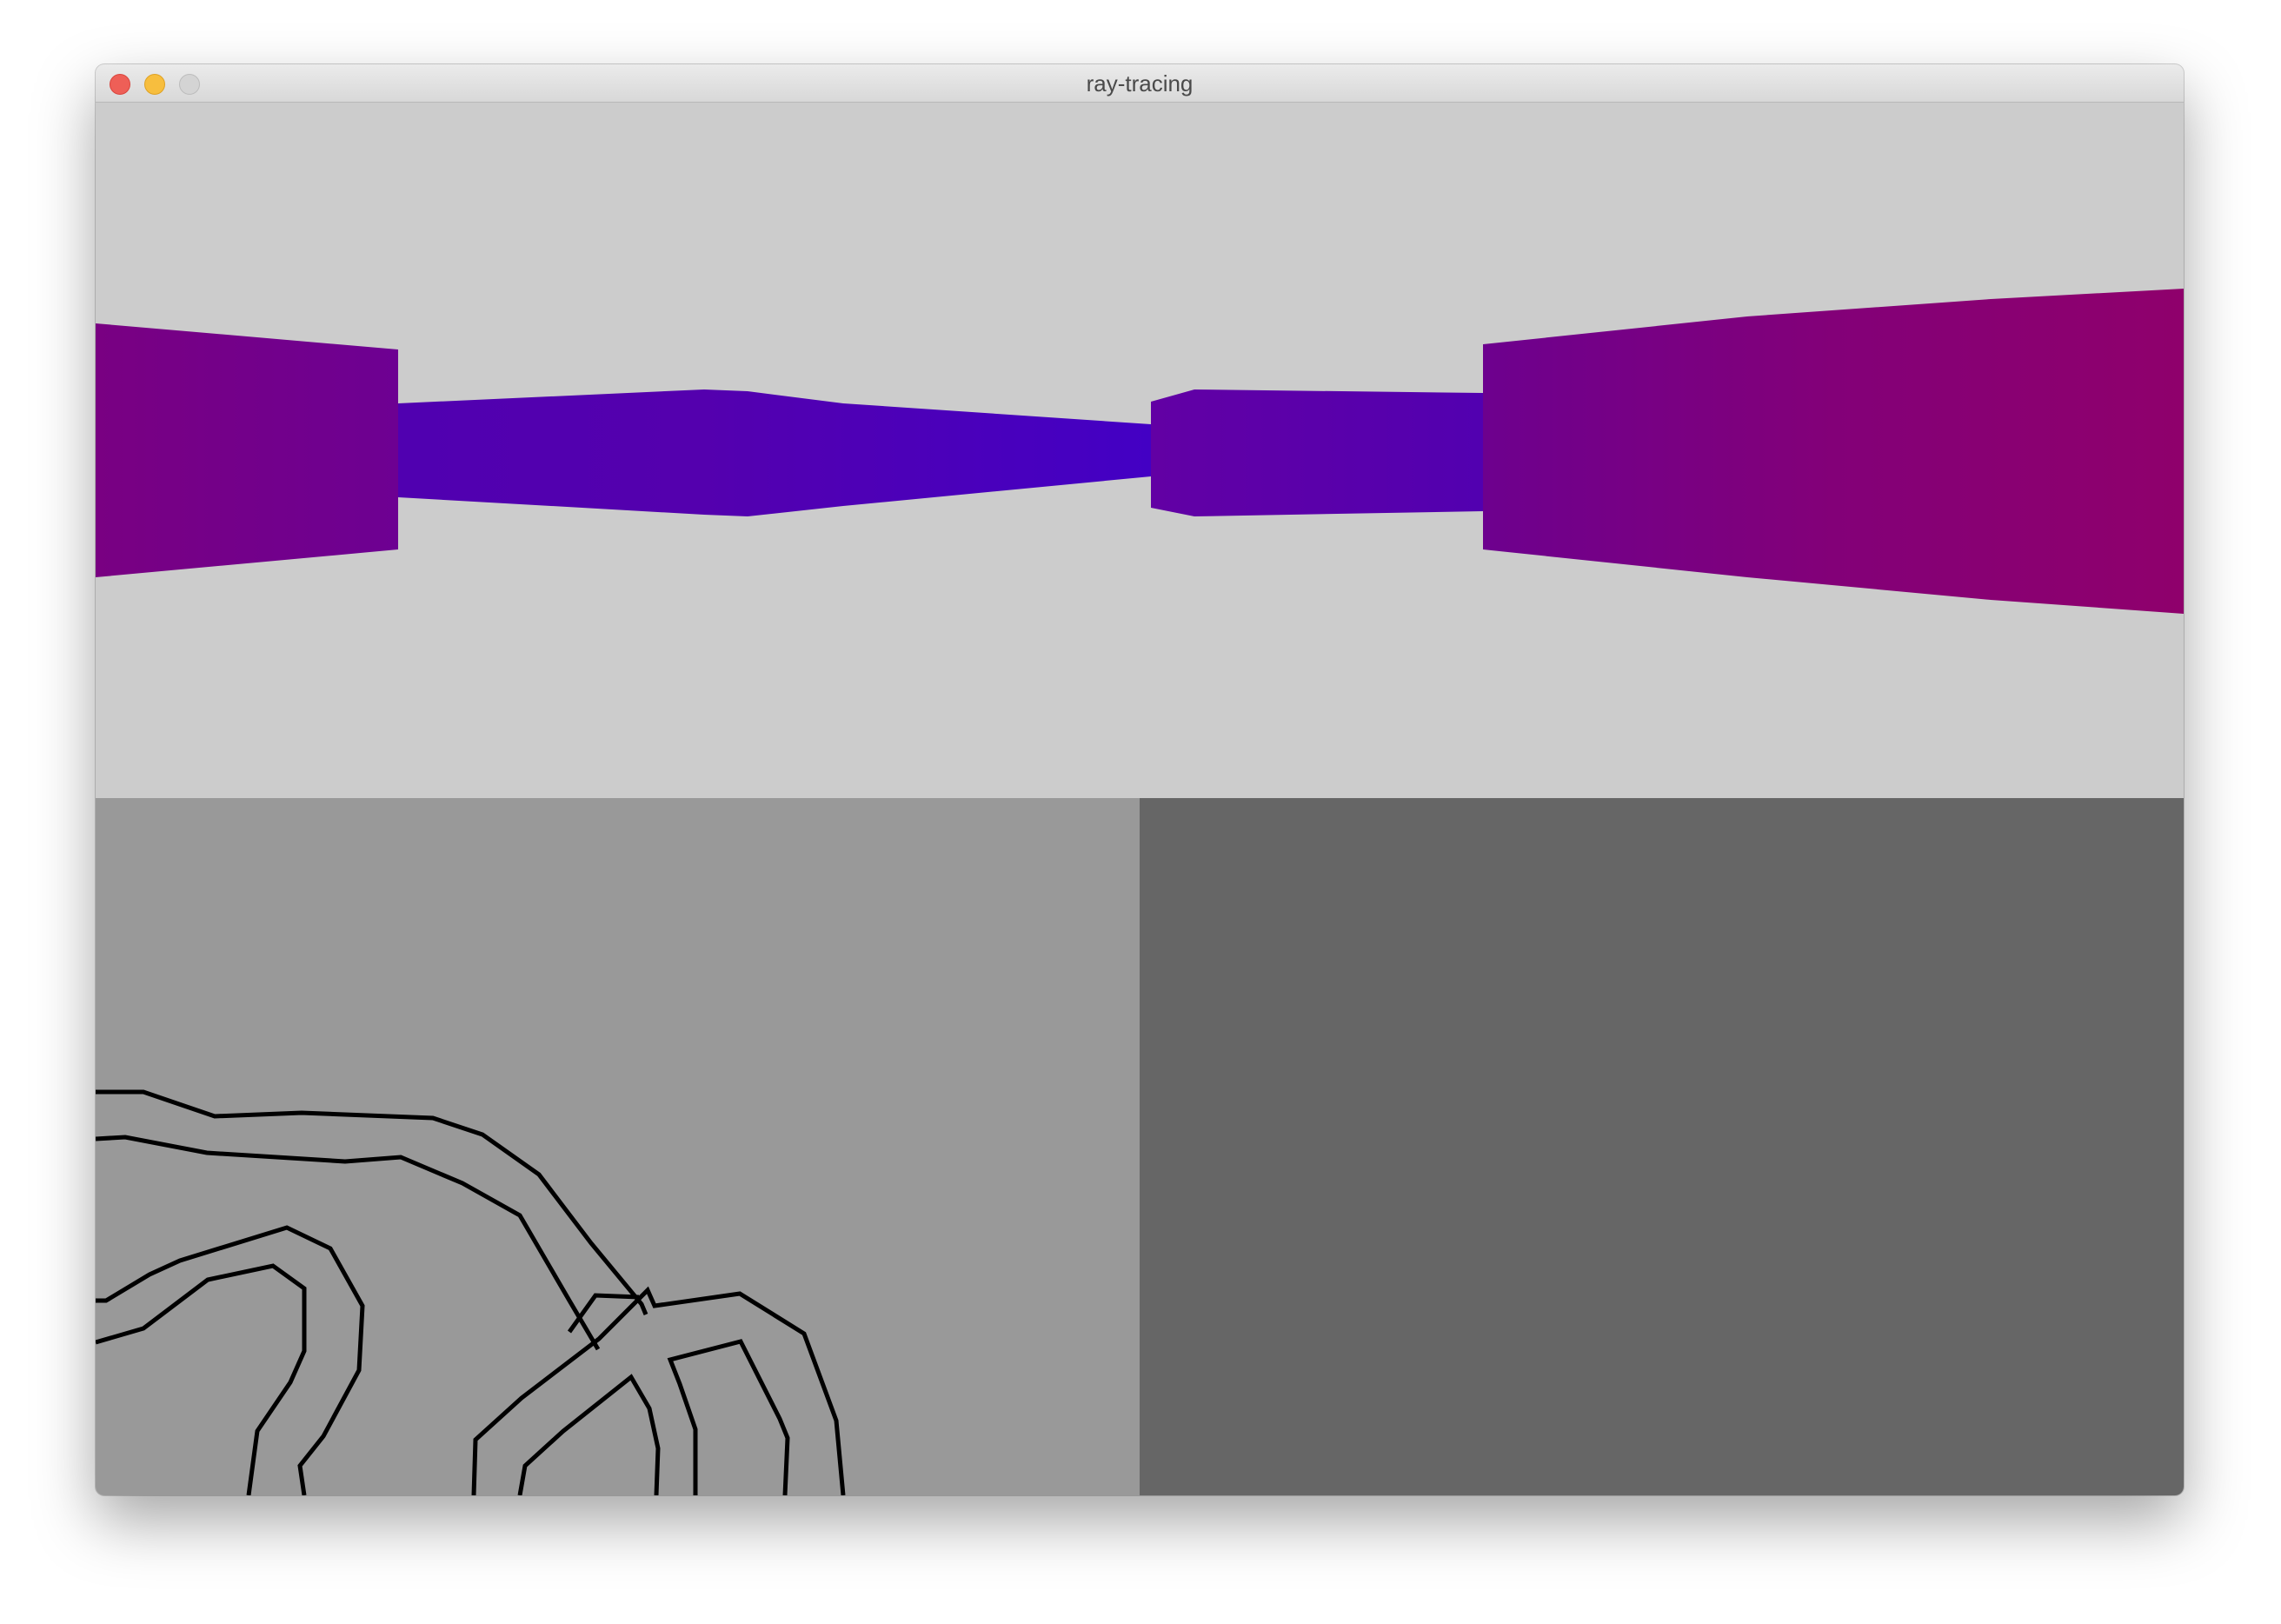  I want to click on wall-segment-center, so click(775, 452).